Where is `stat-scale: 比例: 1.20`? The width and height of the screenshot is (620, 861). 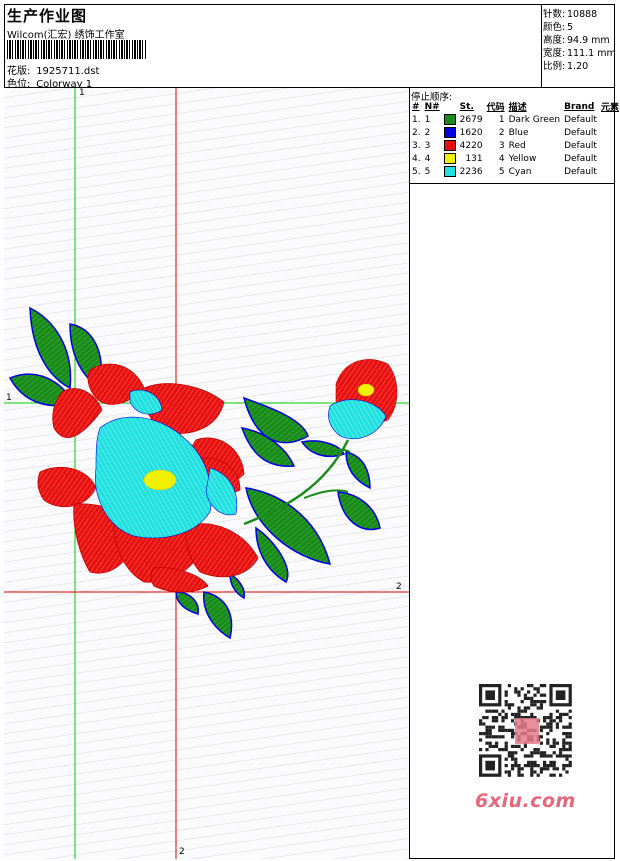
stat-scale: 比例: 1.20 is located at coordinates (566, 66).